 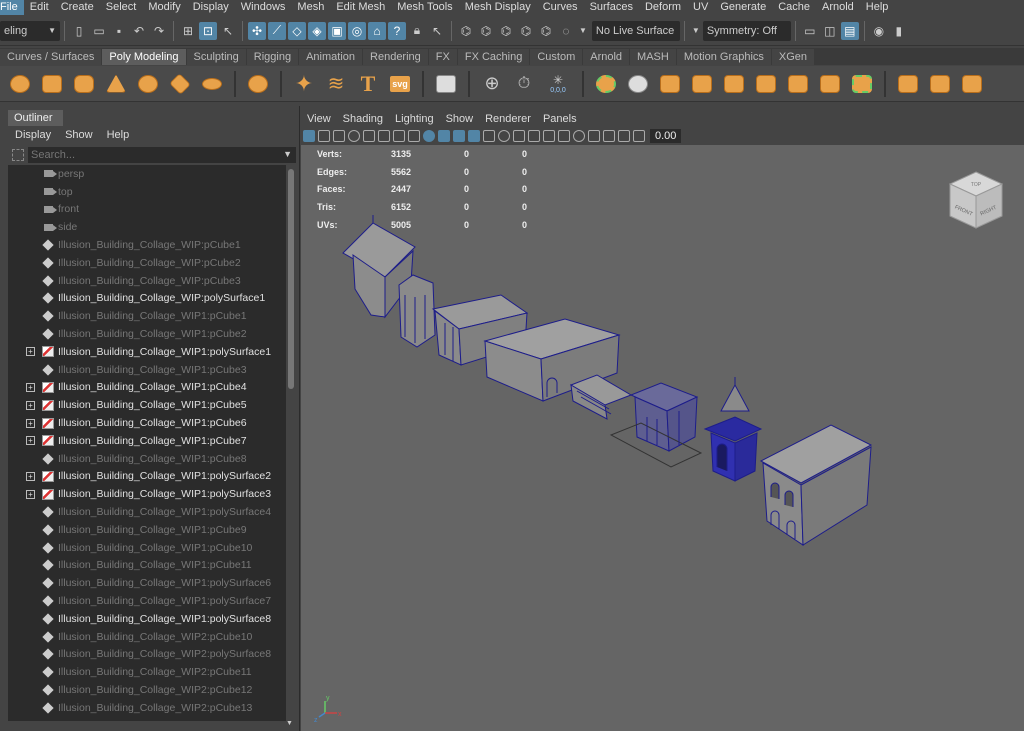 What do you see at coordinates (147, 316) in the screenshot?
I see `outliner-item: Illusion_Building_Collage_WIP1:pCube1` at bounding box center [147, 316].